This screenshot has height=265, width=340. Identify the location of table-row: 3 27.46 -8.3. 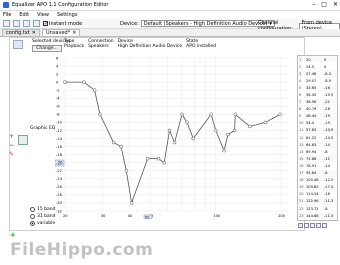
(317, 74).